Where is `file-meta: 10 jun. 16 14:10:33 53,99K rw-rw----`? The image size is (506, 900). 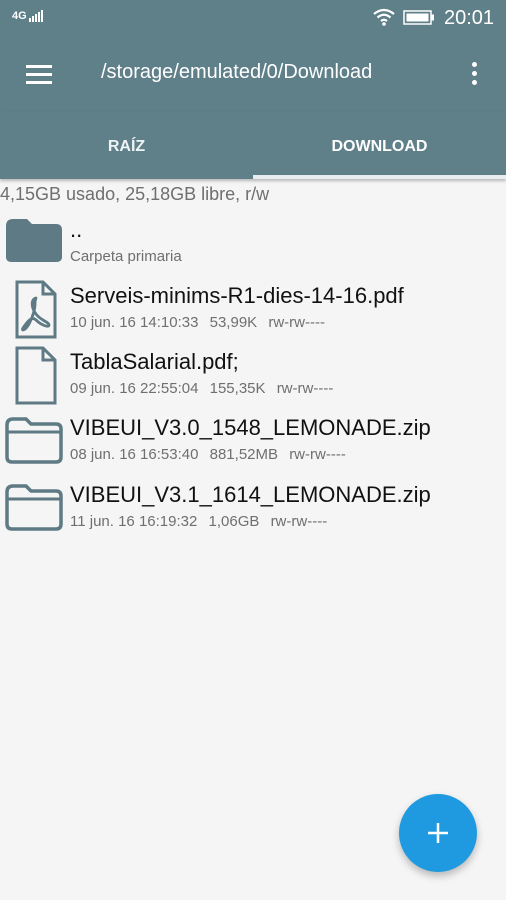 file-meta: 10 jun. 16 14:10:33 53,99K rw-rw---- is located at coordinates (201, 322).